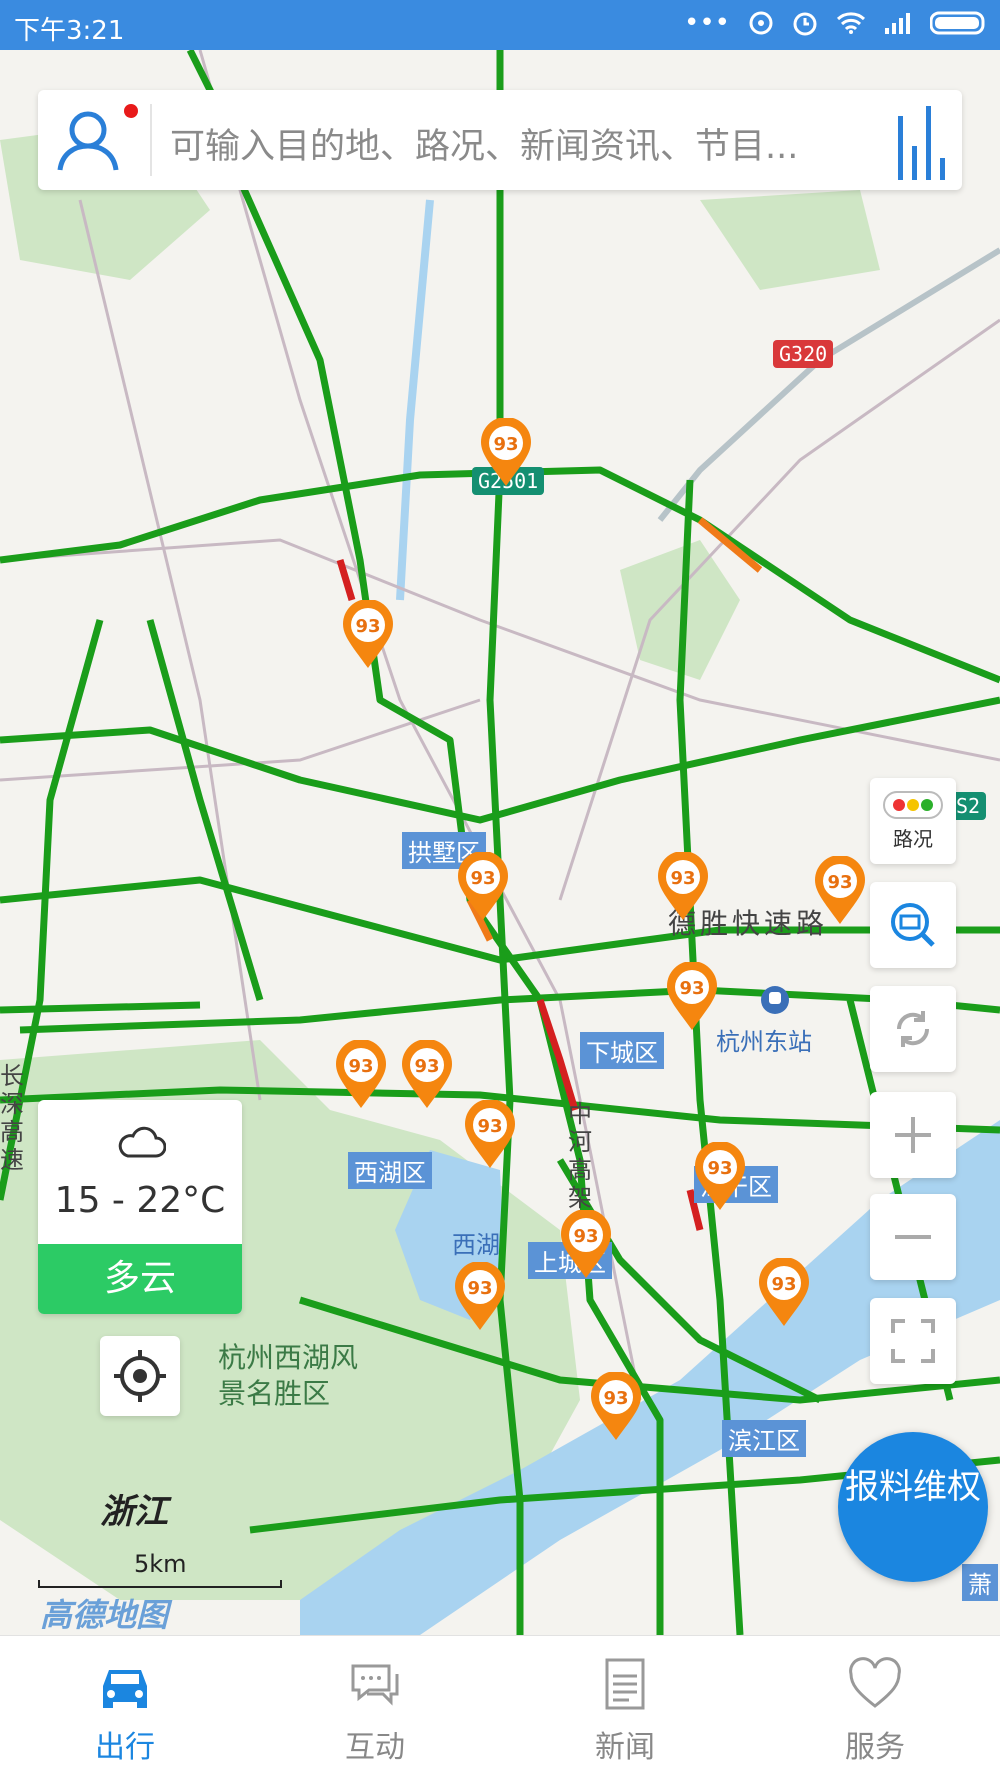  What do you see at coordinates (875, 1747) in the screenshot?
I see `tab-service-label: 服务` at bounding box center [875, 1747].